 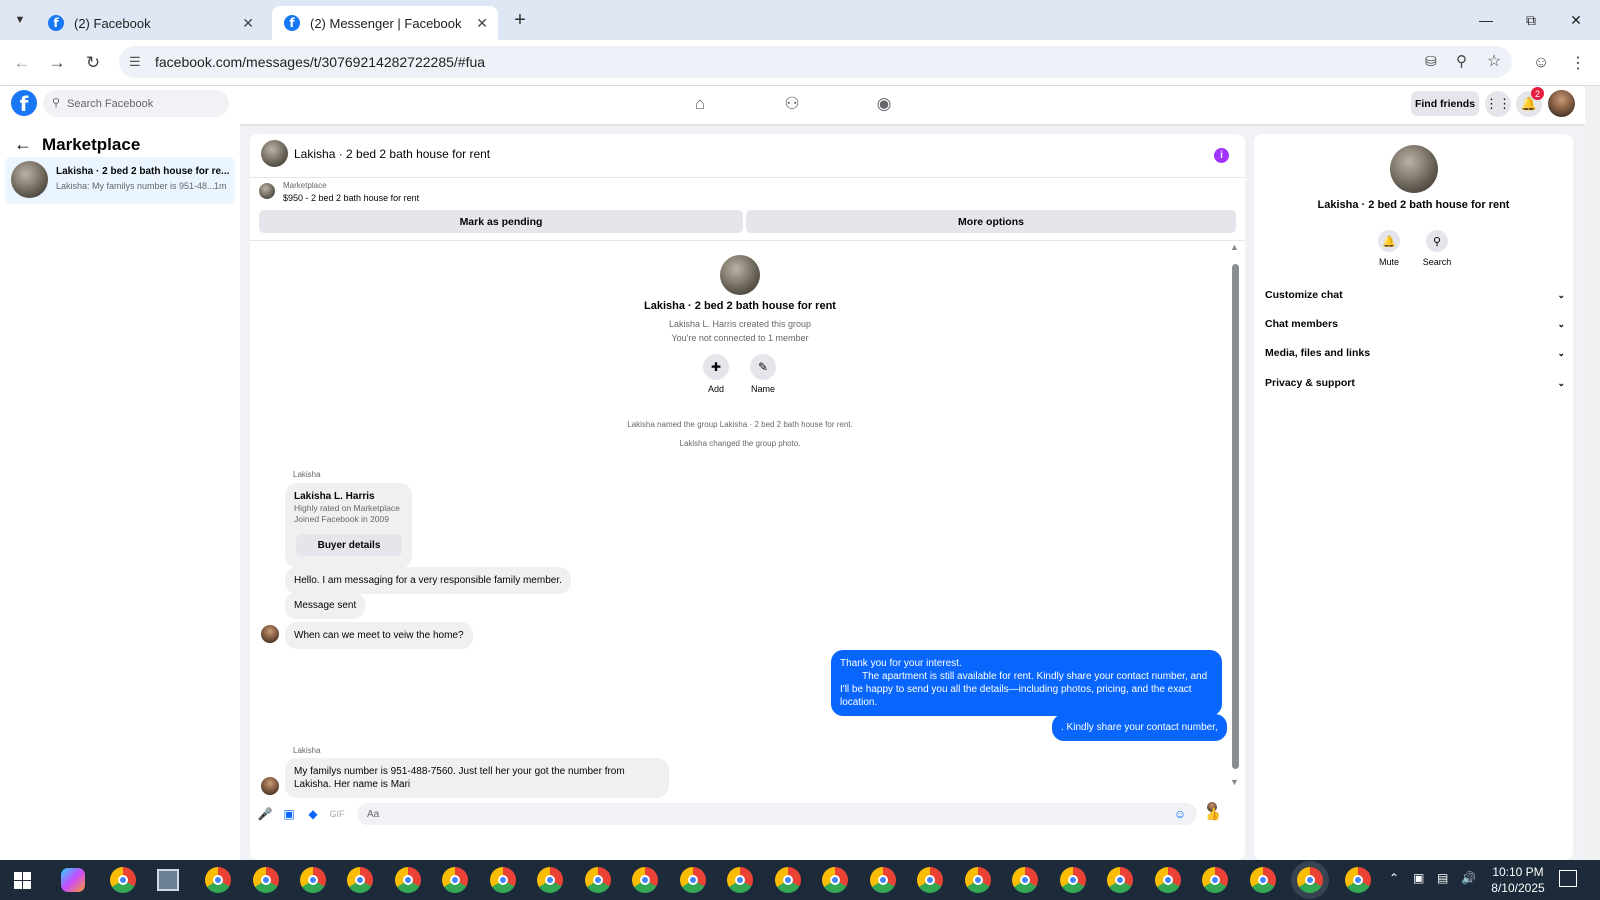 I want to click on privacy-support-section: Privacy & support ⌄, so click(x=1415, y=383).